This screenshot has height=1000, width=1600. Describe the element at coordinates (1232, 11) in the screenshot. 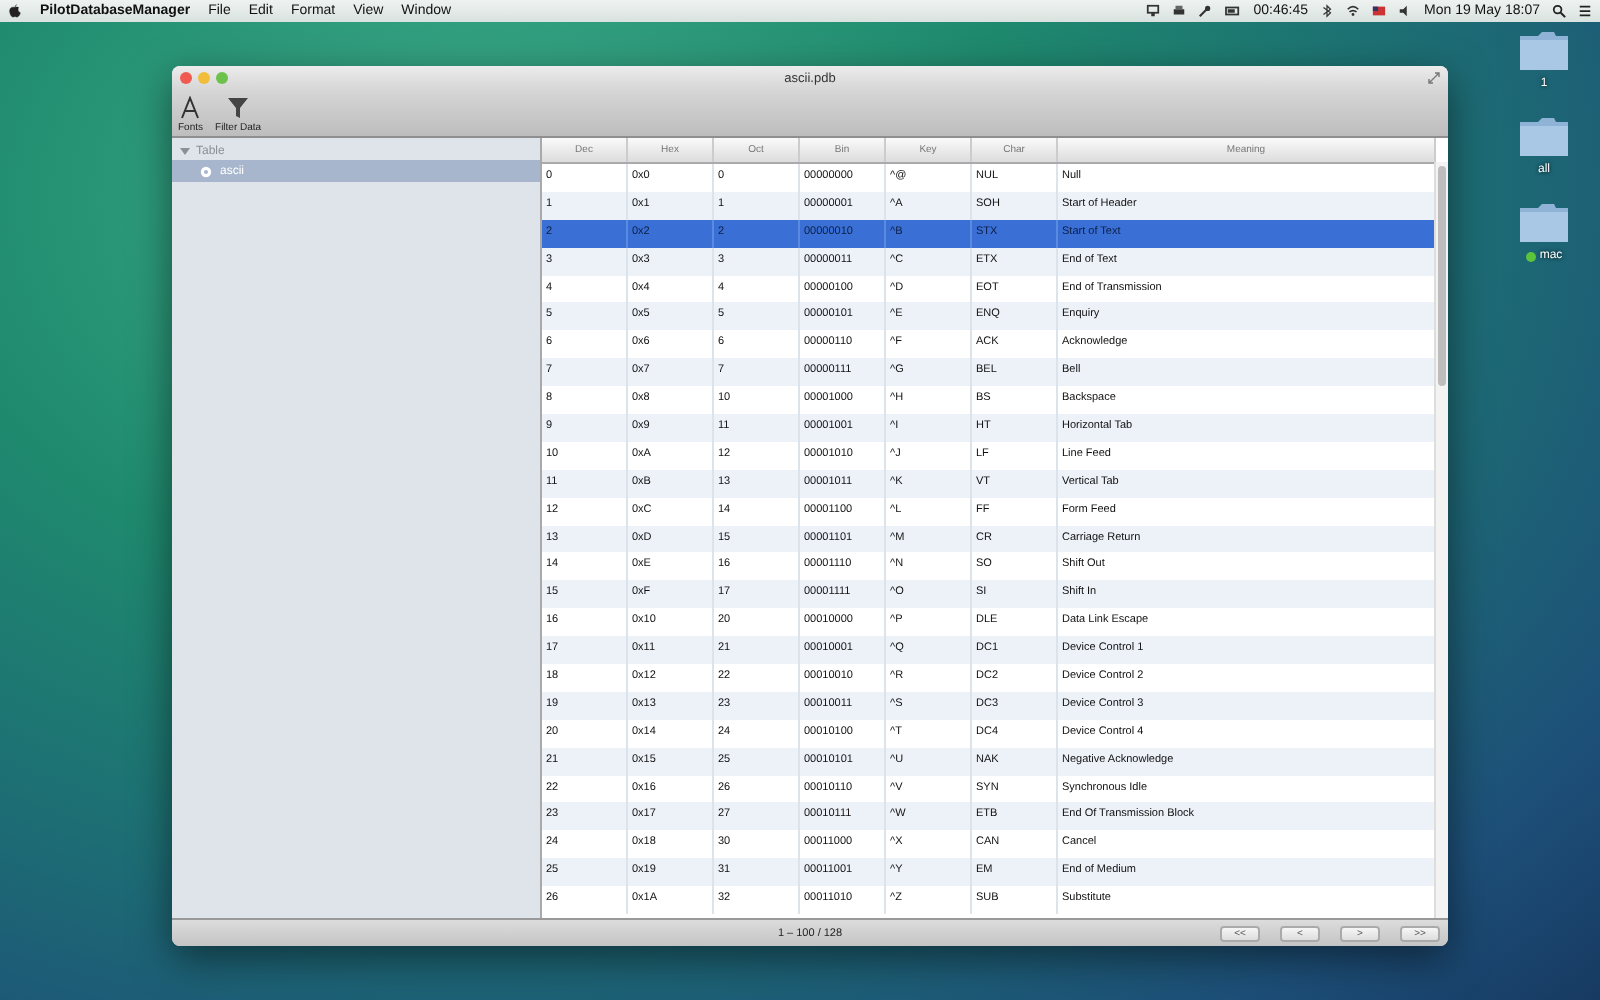

I see `battery-icon` at that location.